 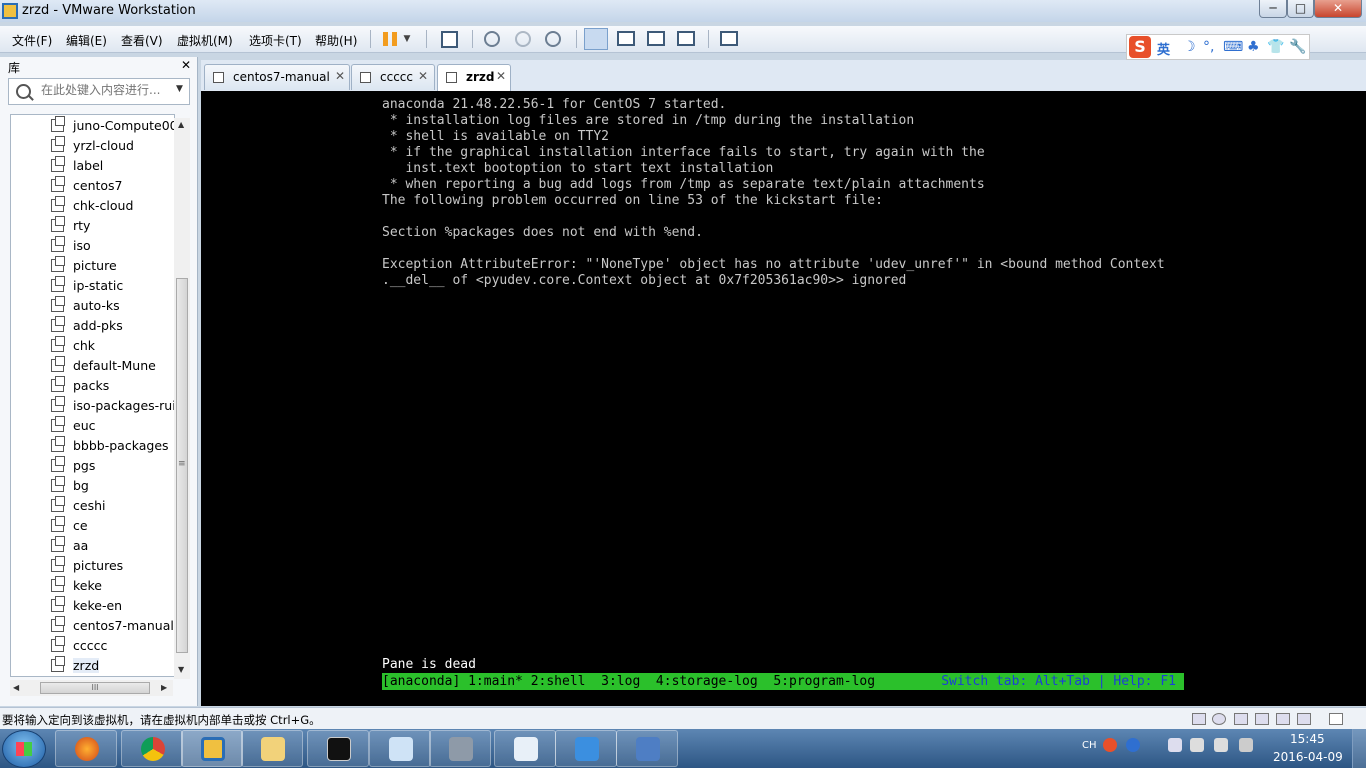 I want to click on tree-item: euc, so click(x=111, y=426).